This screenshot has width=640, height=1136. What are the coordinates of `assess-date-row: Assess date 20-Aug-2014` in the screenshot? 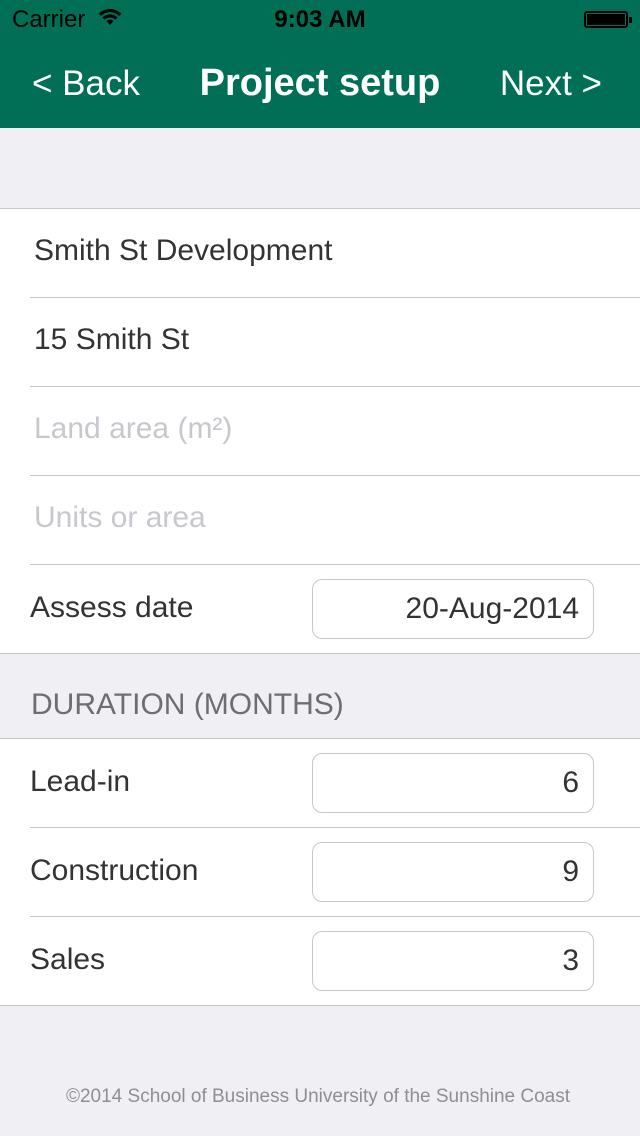 It's located at (335, 609).